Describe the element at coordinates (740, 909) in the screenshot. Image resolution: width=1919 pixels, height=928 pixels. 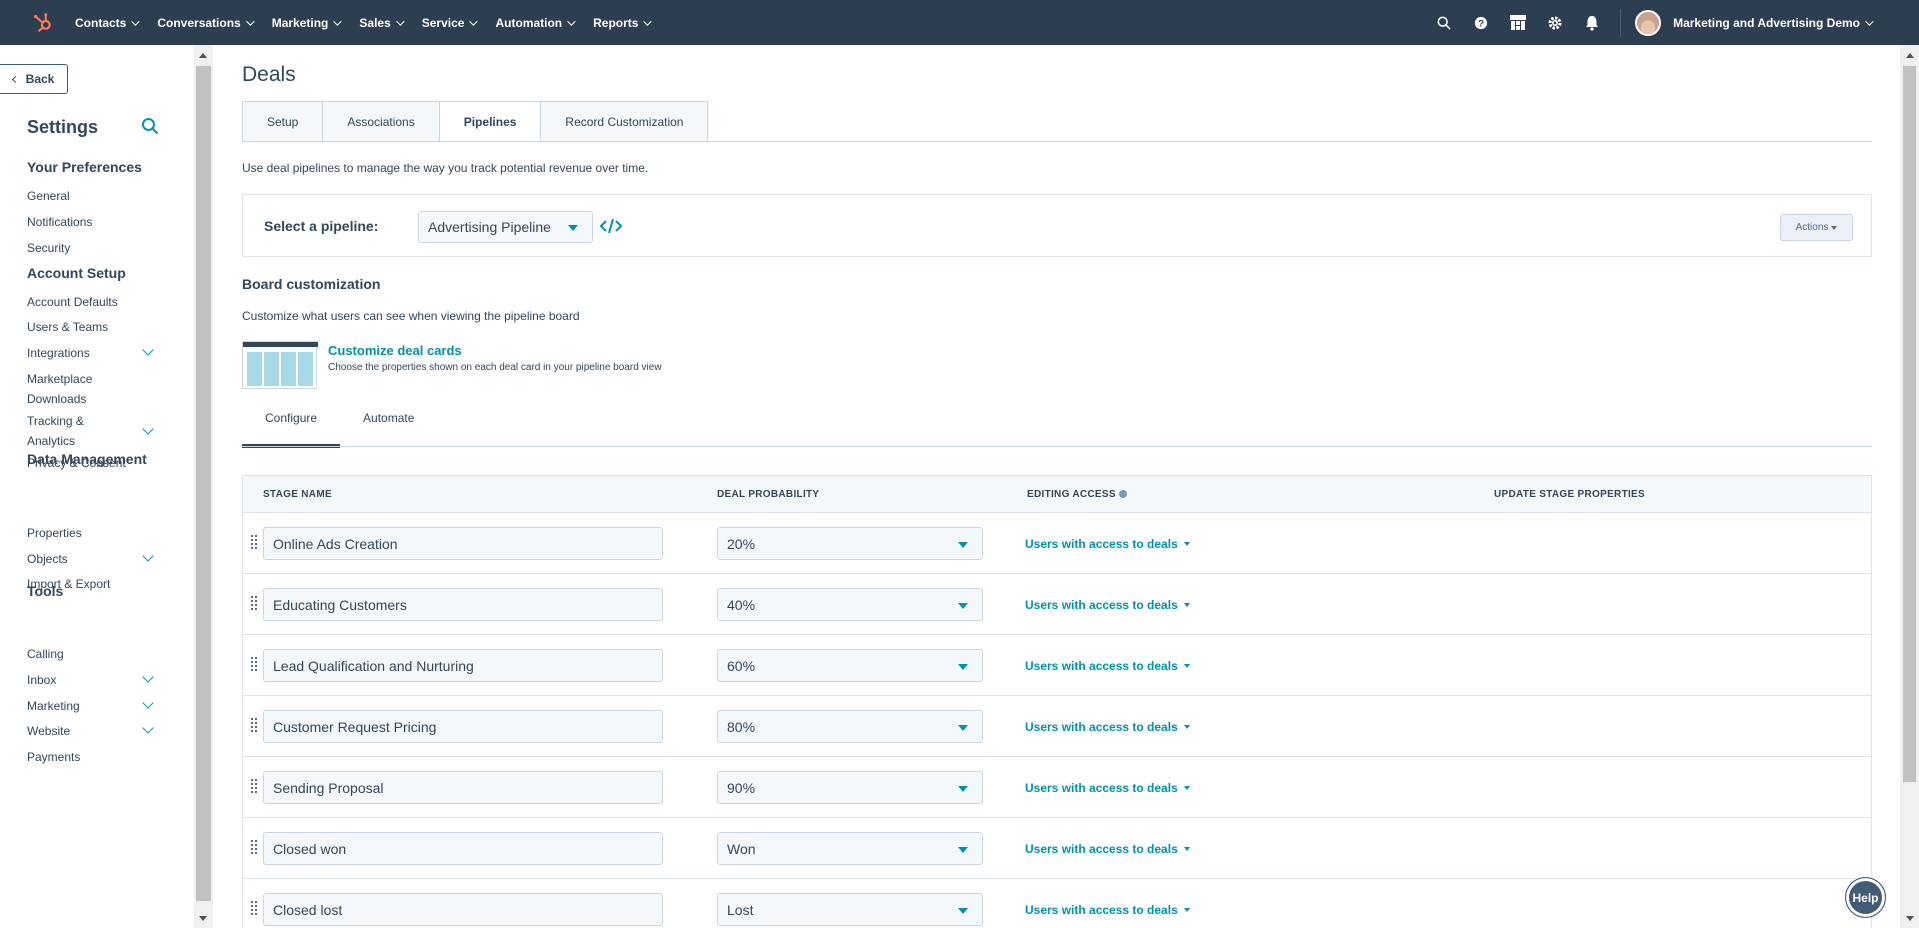
I see `deal-probability-value: Lost` at that location.